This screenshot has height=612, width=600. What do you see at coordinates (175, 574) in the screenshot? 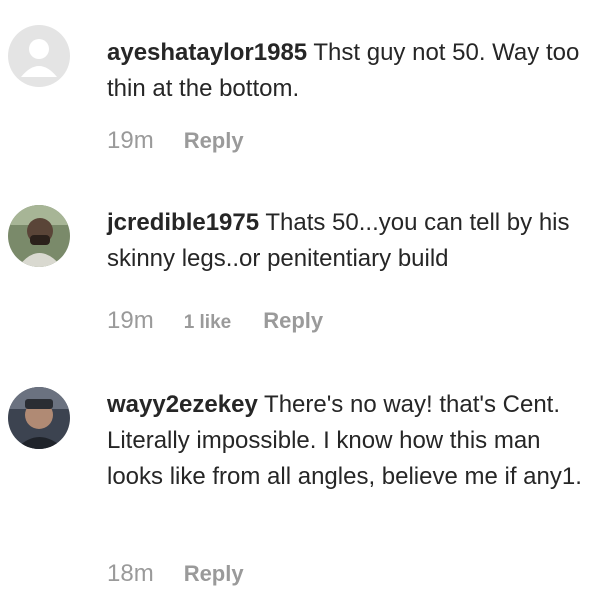
I see `comment-meta: 18m Reply` at bounding box center [175, 574].